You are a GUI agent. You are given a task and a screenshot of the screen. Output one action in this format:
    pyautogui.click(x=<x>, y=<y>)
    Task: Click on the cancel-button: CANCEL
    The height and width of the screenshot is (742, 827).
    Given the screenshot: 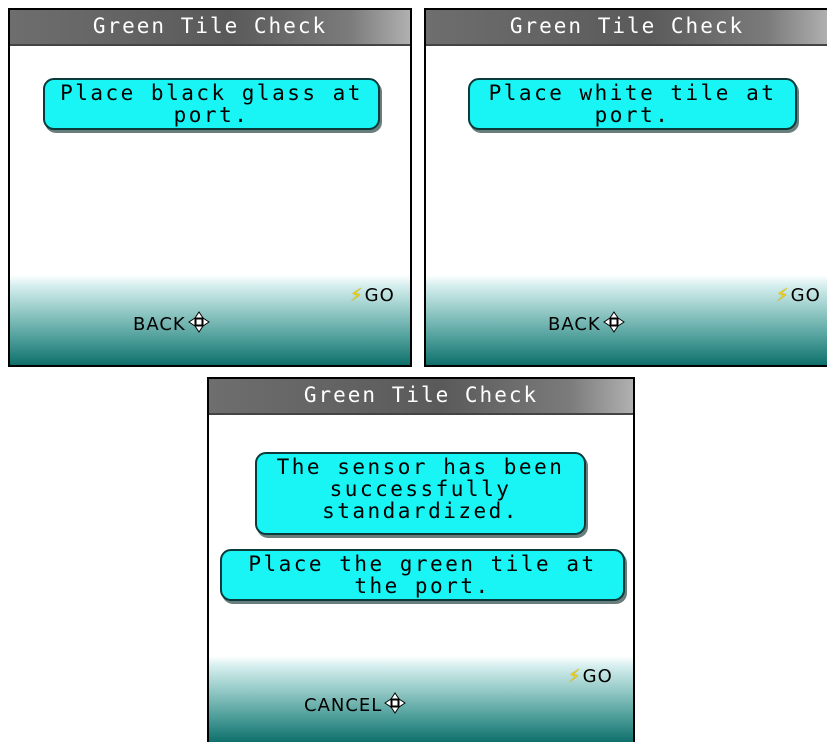 What is the action you would take?
    pyautogui.click(x=355, y=704)
    